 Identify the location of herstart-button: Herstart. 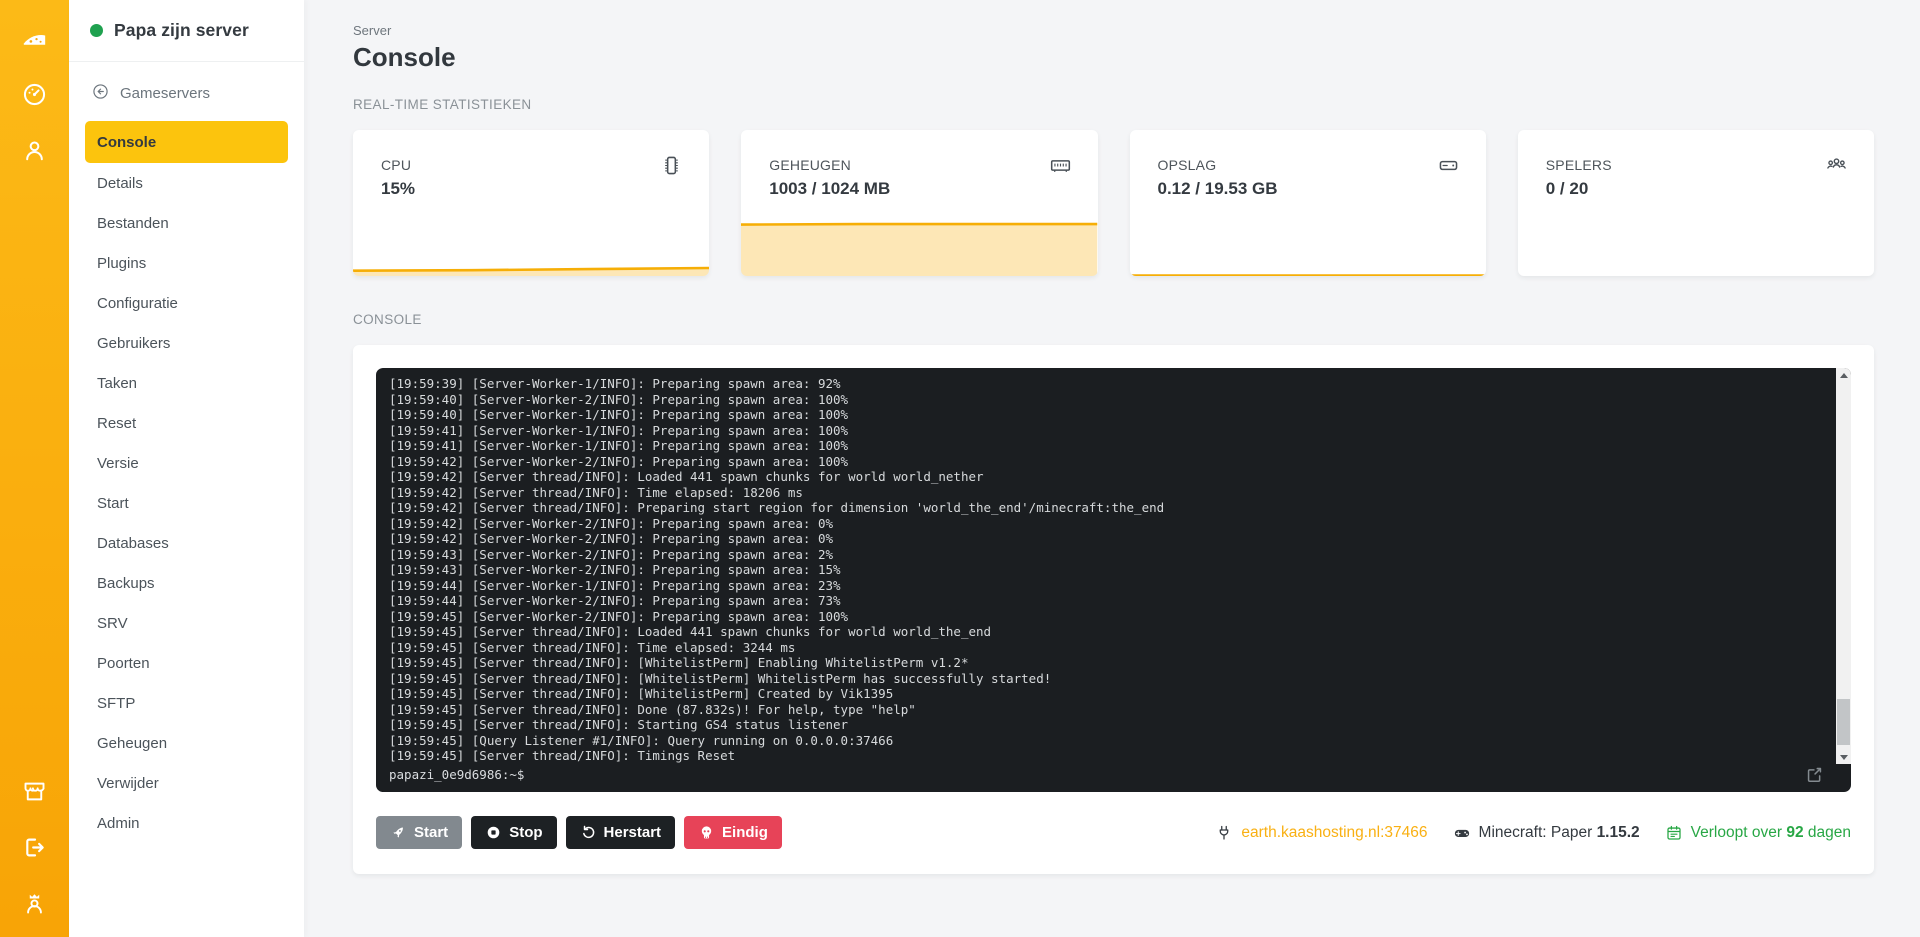
(620, 832).